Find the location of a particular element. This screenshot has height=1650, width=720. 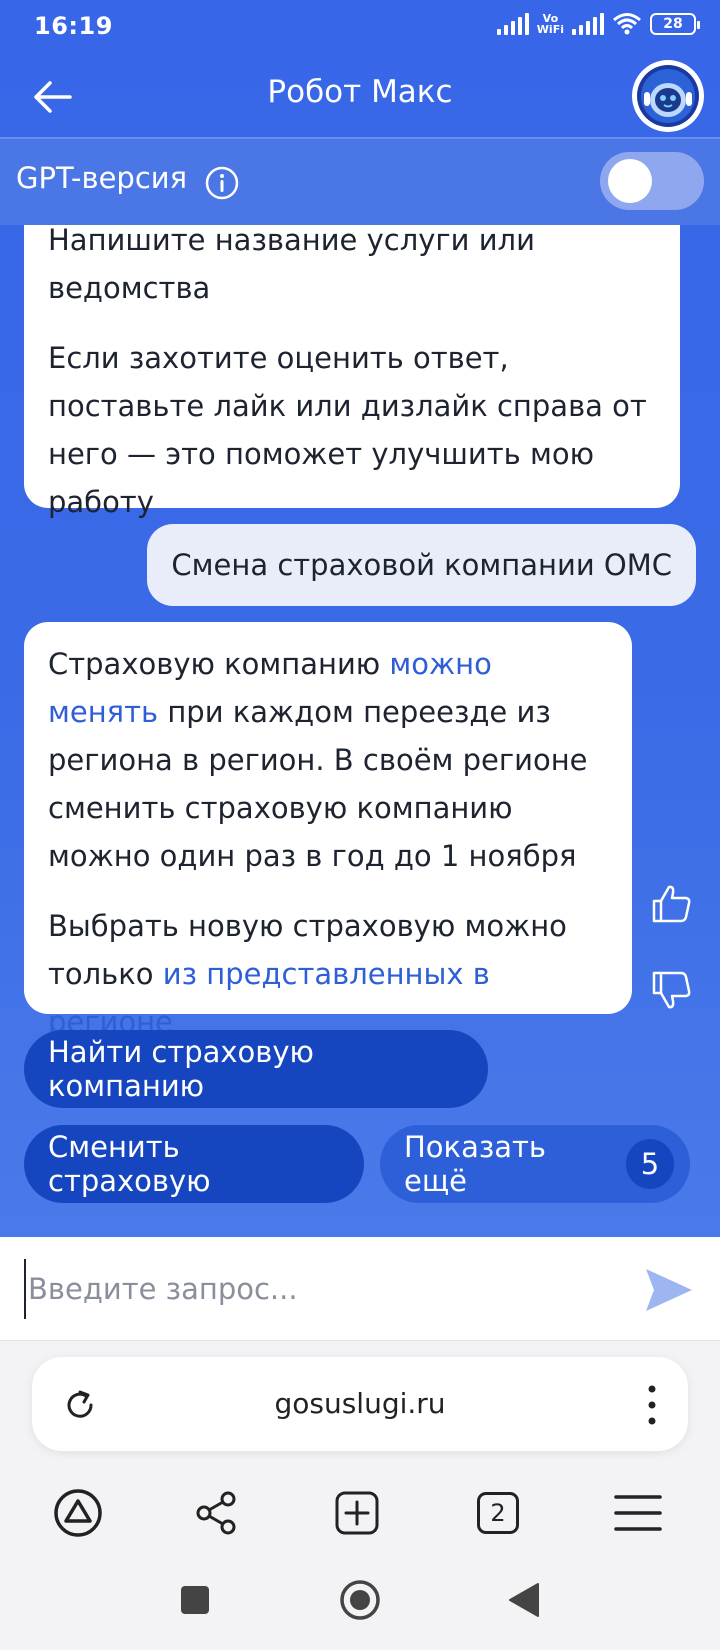

more-count-badge: 5 is located at coordinates (649, 1164).